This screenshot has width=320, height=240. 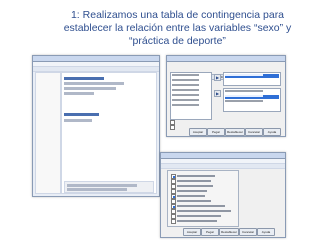 What do you see at coordinates (172, 127) in the screenshot?
I see `checkbox` at bounding box center [172, 127].